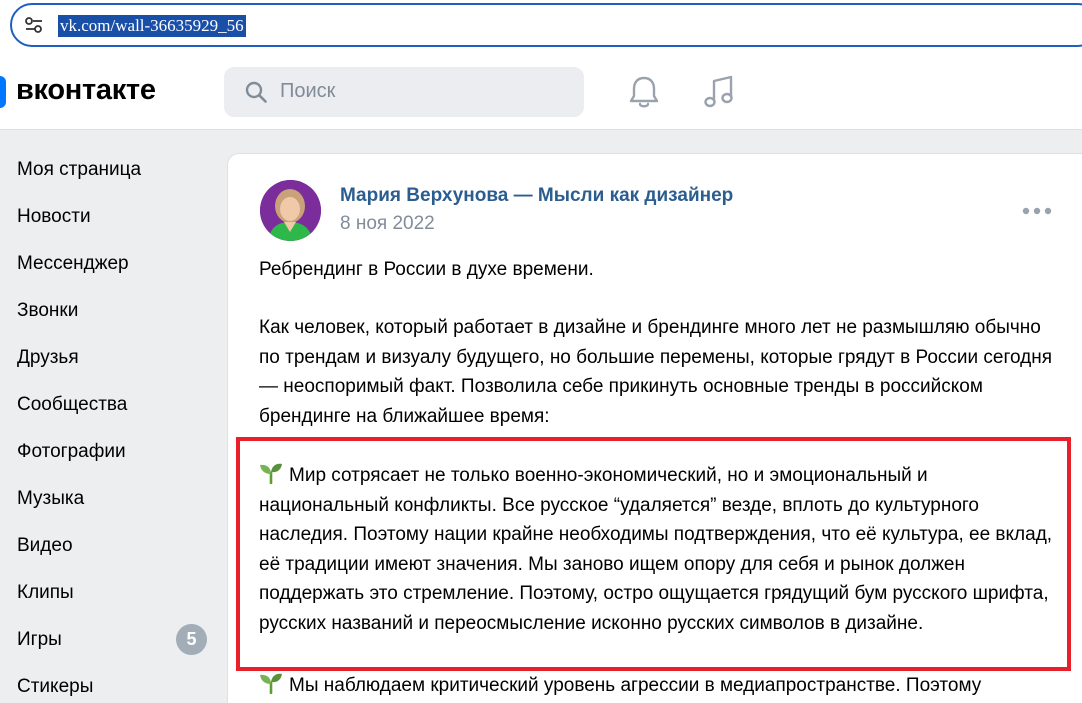 This screenshot has height=703, width=1082. Describe the element at coordinates (79, 169) in the screenshot. I see `sidebar-item-label: Моя страница` at that location.